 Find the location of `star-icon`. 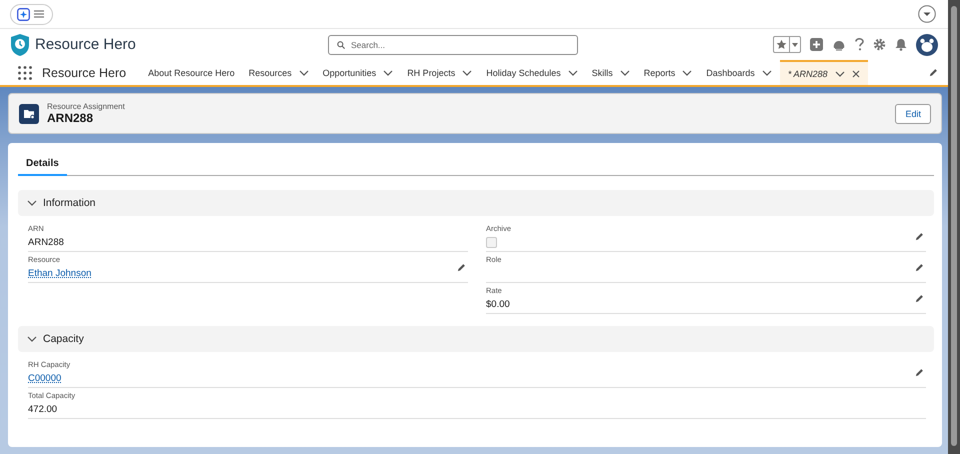

star-icon is located at coordinates (781, 44).